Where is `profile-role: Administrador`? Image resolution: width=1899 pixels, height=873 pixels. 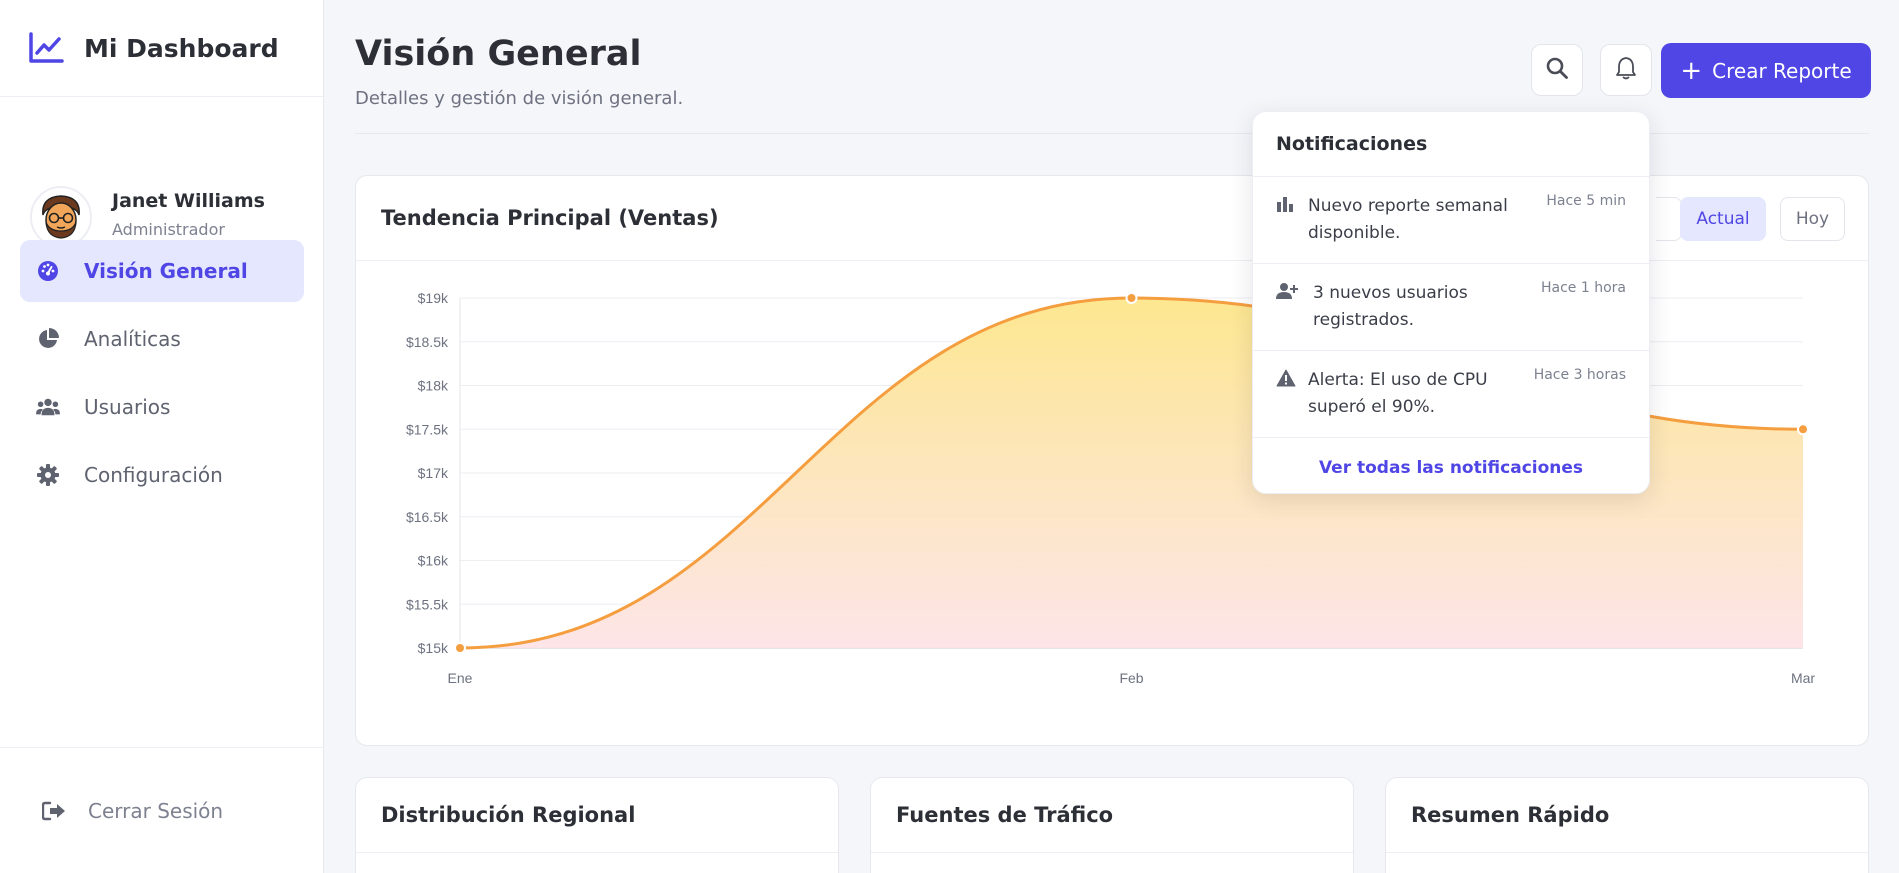 profile-role: Administrador is located at coordinates (168, 229).